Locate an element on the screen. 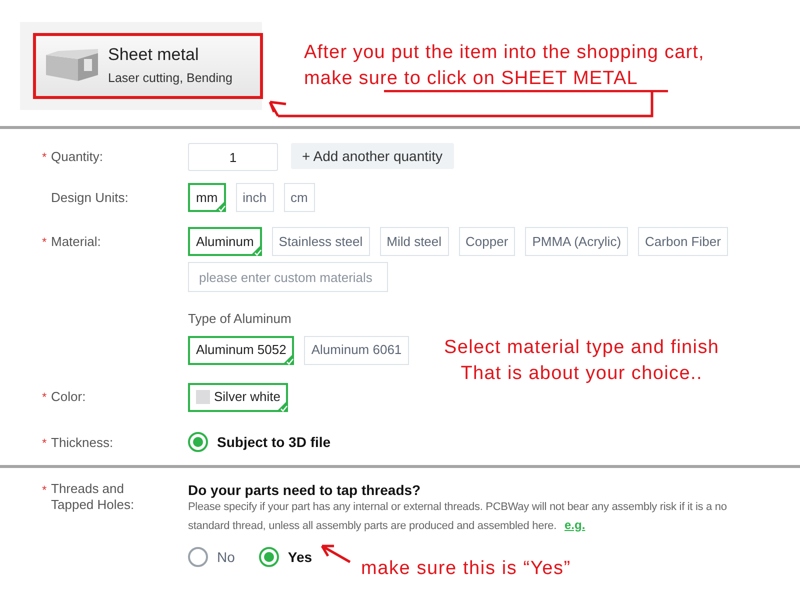 The image size is (800, 600). section-label: Type of Aluminum is located at coordinates (240, 319).